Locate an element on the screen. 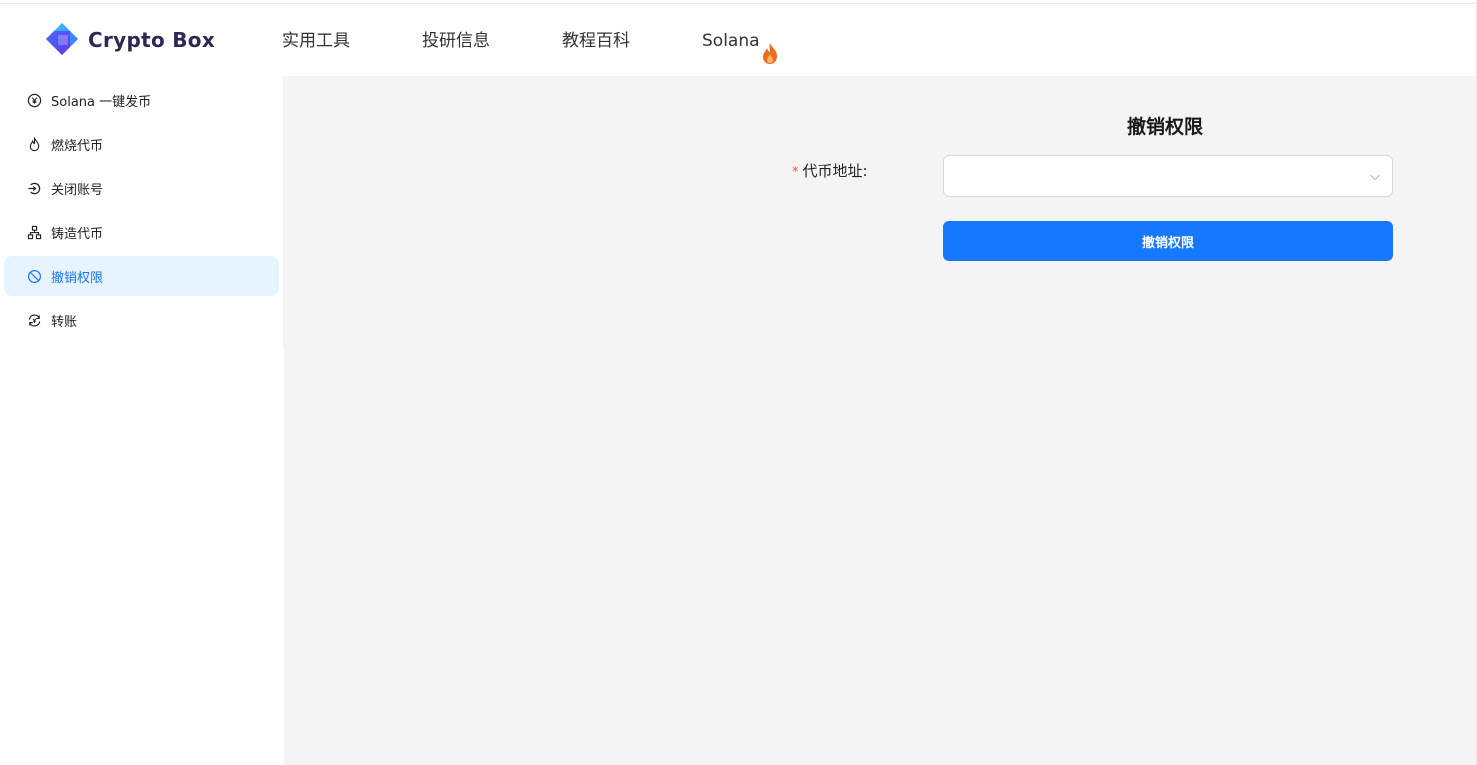 The width and height of the screenshot is (1477, 765). fire-icon is located at coordinates (770, 44).